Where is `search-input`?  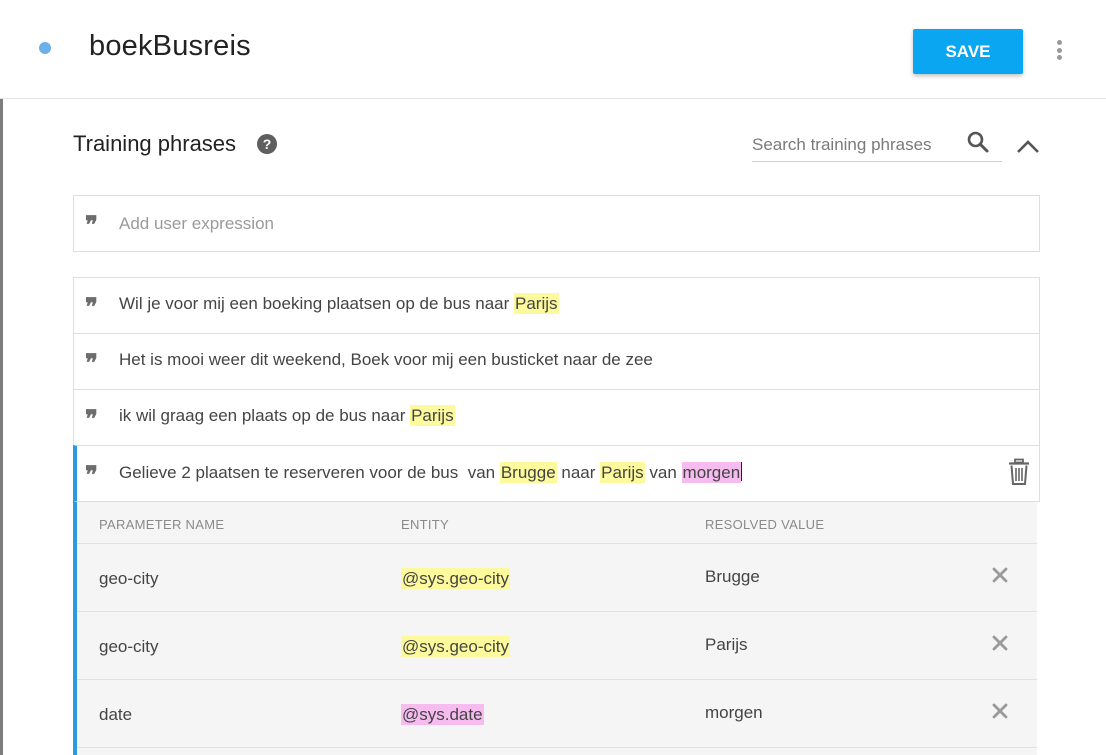
search-input is located at coordinates (852, 145).